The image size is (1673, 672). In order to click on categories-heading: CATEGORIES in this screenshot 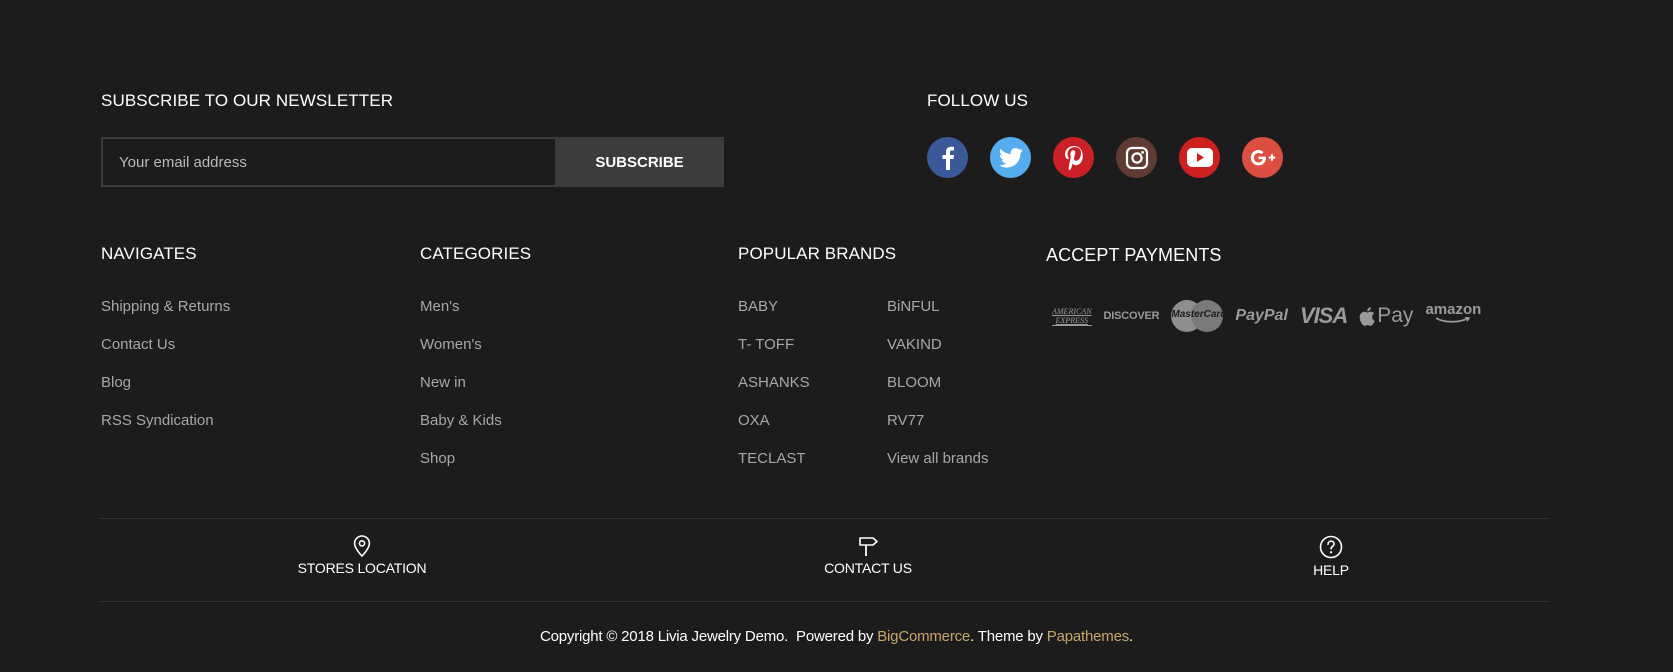, I will do `click(476, 253)`.